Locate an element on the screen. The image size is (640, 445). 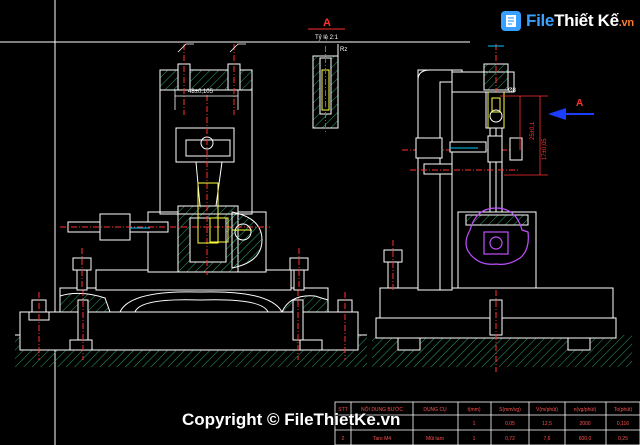
table-cell: Mũi taro is located at coordinates (435, 439).